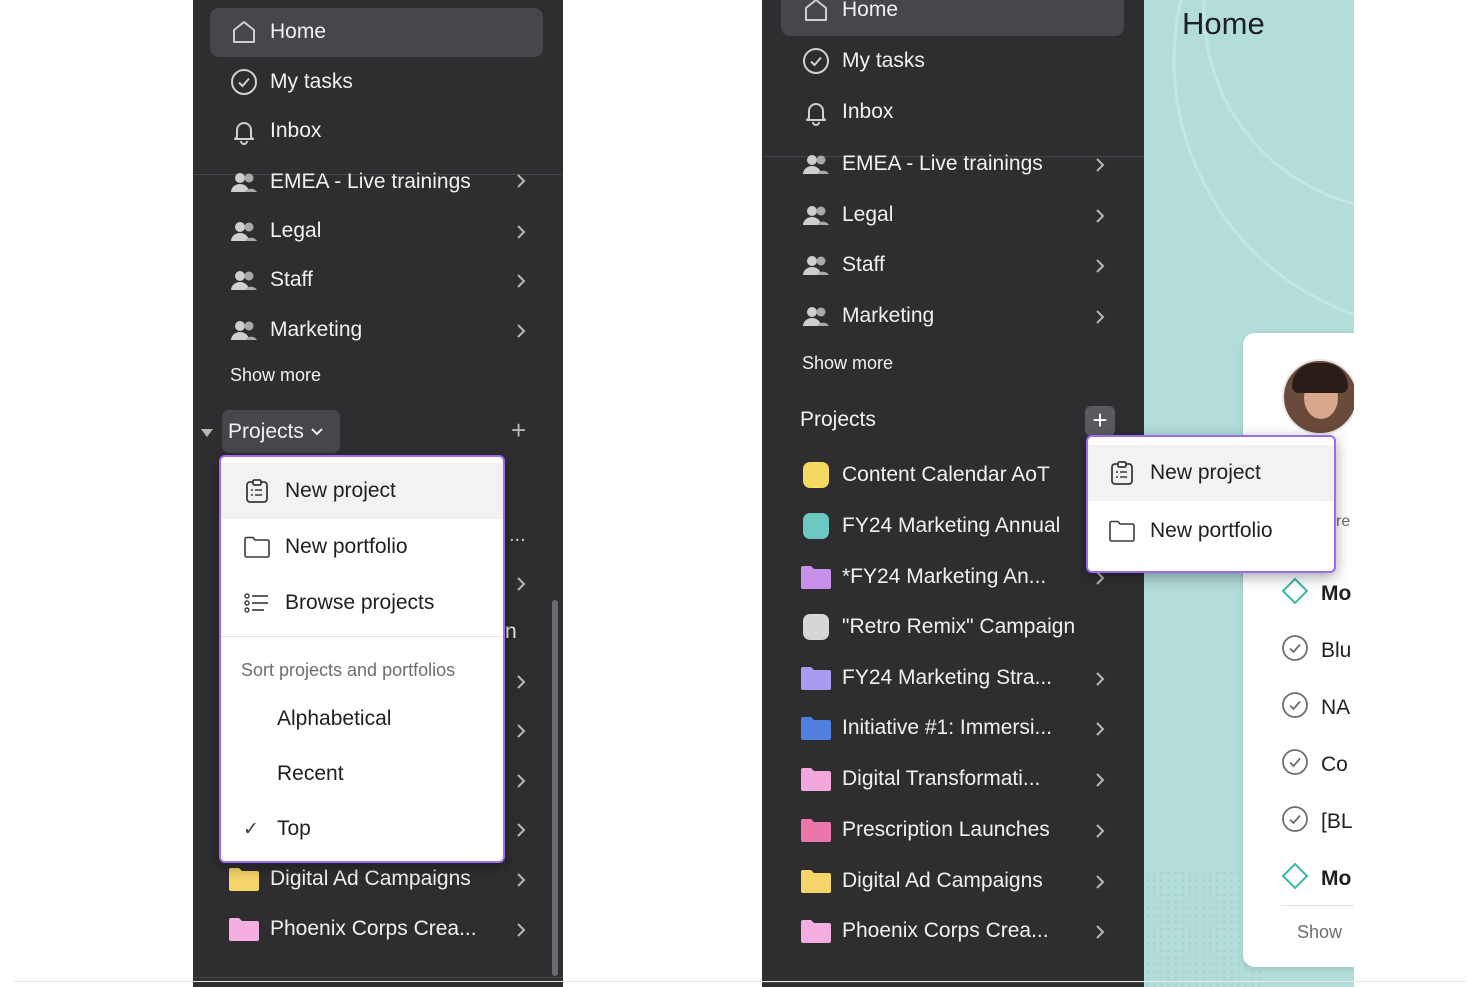  Describe the element at coordinates (1319, 932) in the screenshot. I see `show-link: Show` at that location.